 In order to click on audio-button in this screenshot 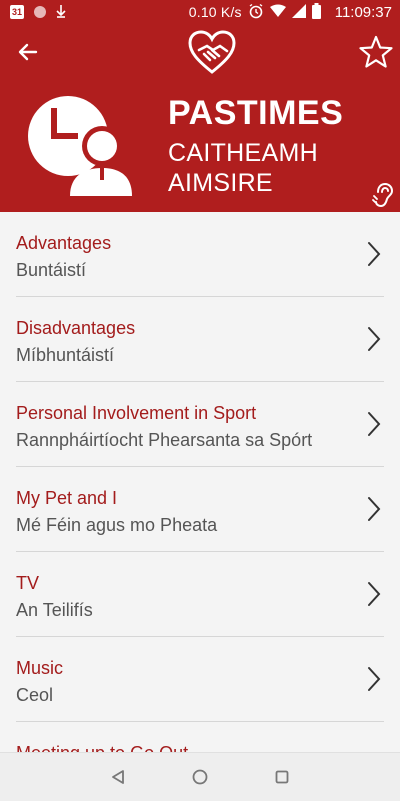, I will do `click(383, 195)`.